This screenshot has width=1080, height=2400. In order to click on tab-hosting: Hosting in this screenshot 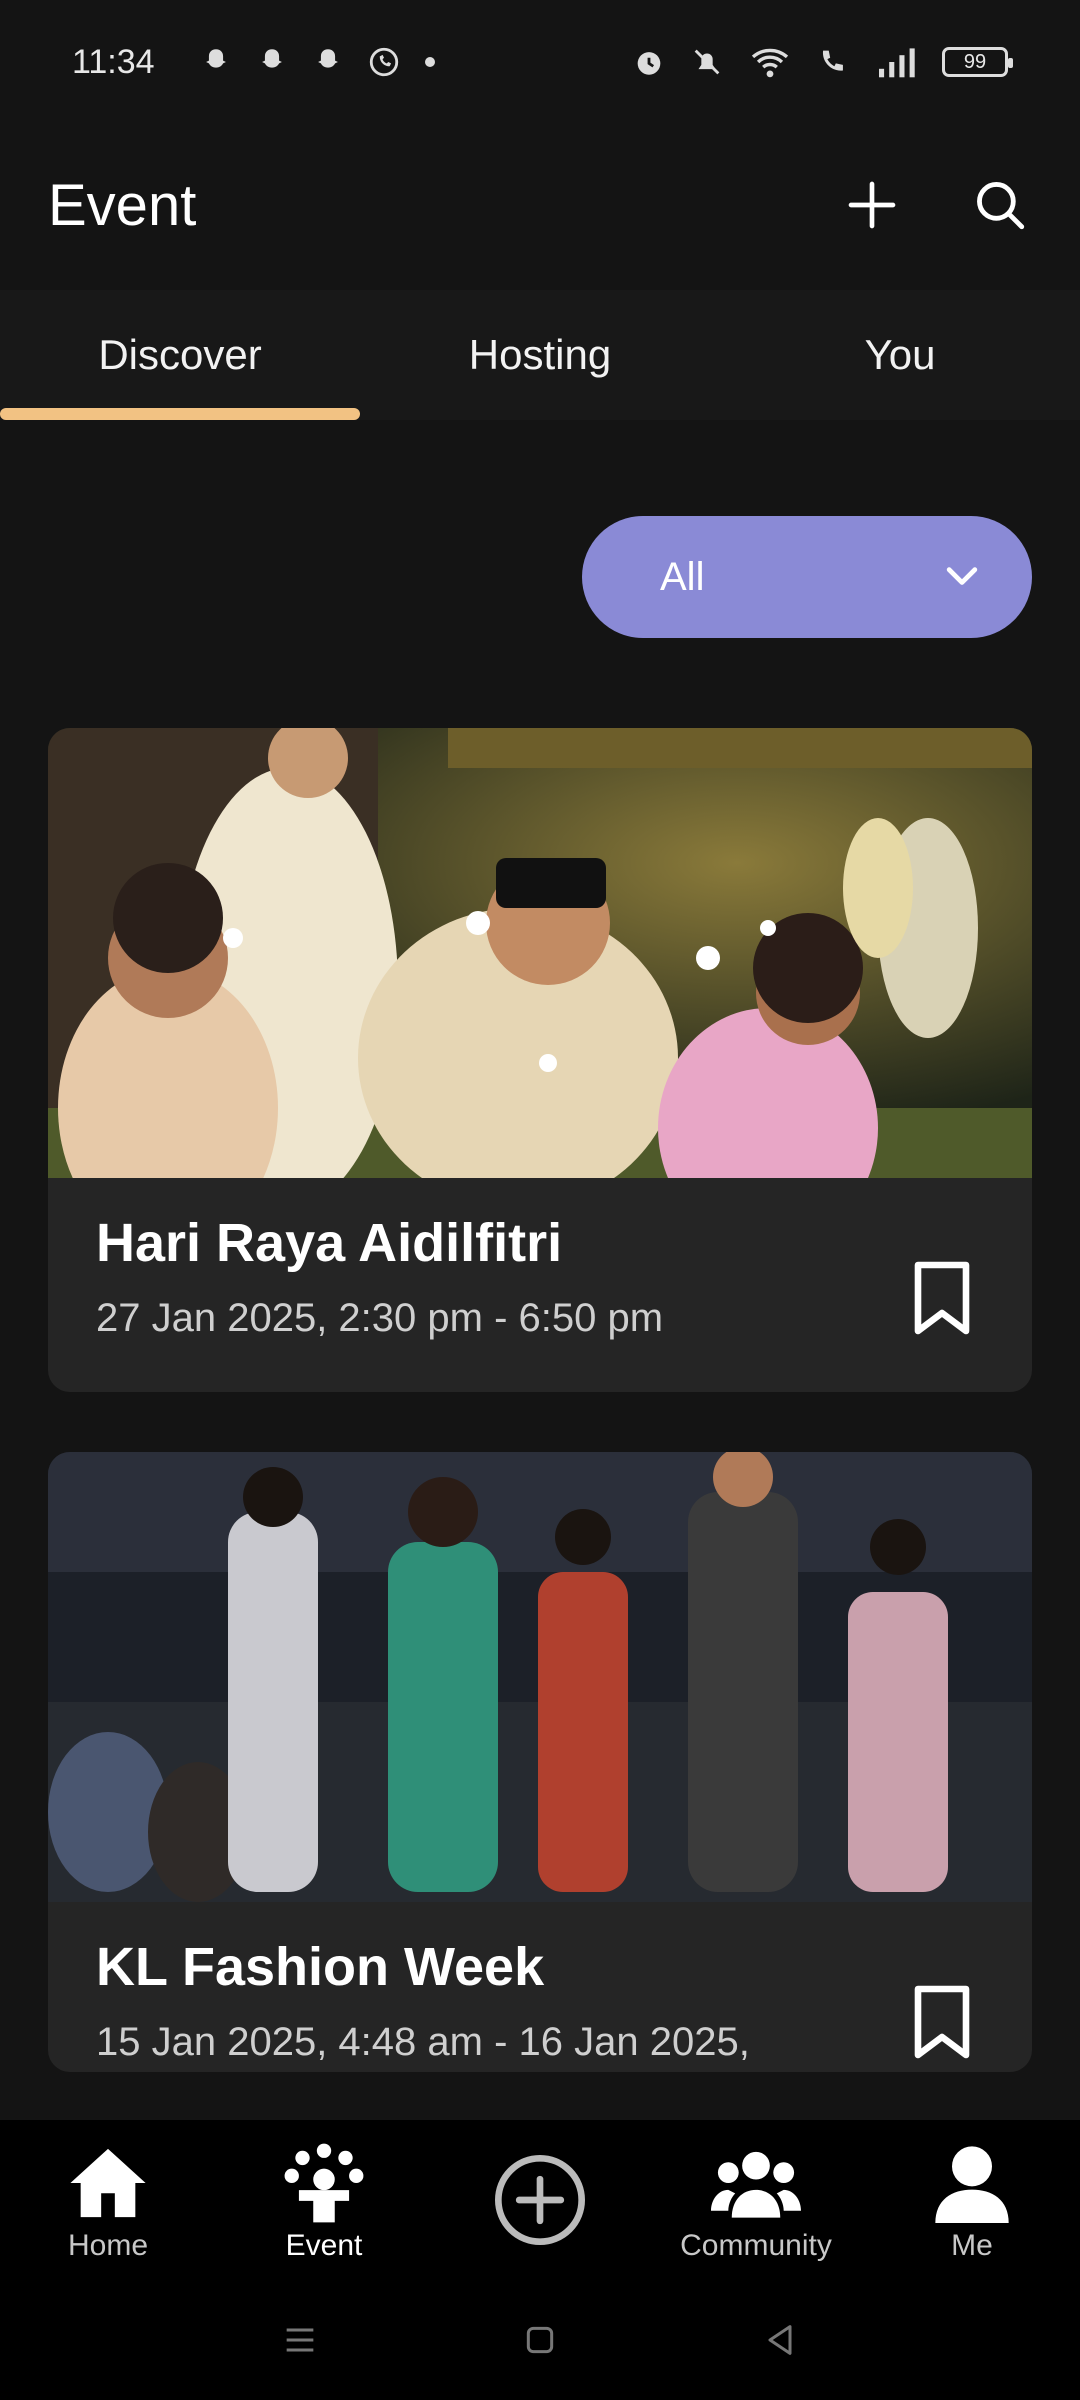, I will do `click(540, 355)`.